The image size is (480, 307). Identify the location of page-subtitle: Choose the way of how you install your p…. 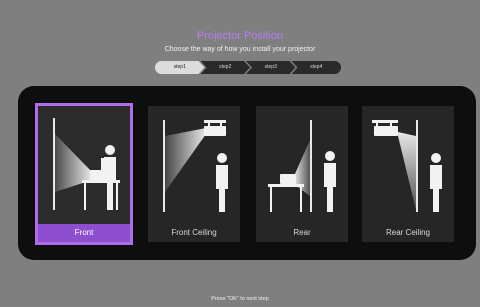
(240, 49).